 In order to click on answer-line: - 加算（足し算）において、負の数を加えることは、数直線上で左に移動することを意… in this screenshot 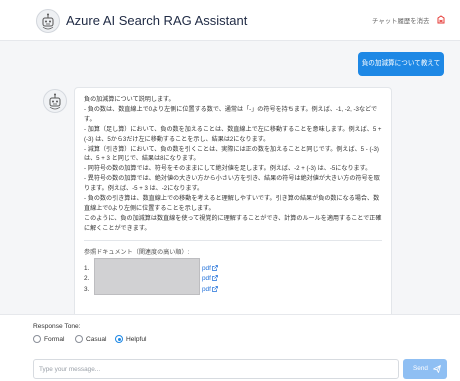, I will do `click(234, 134)`.